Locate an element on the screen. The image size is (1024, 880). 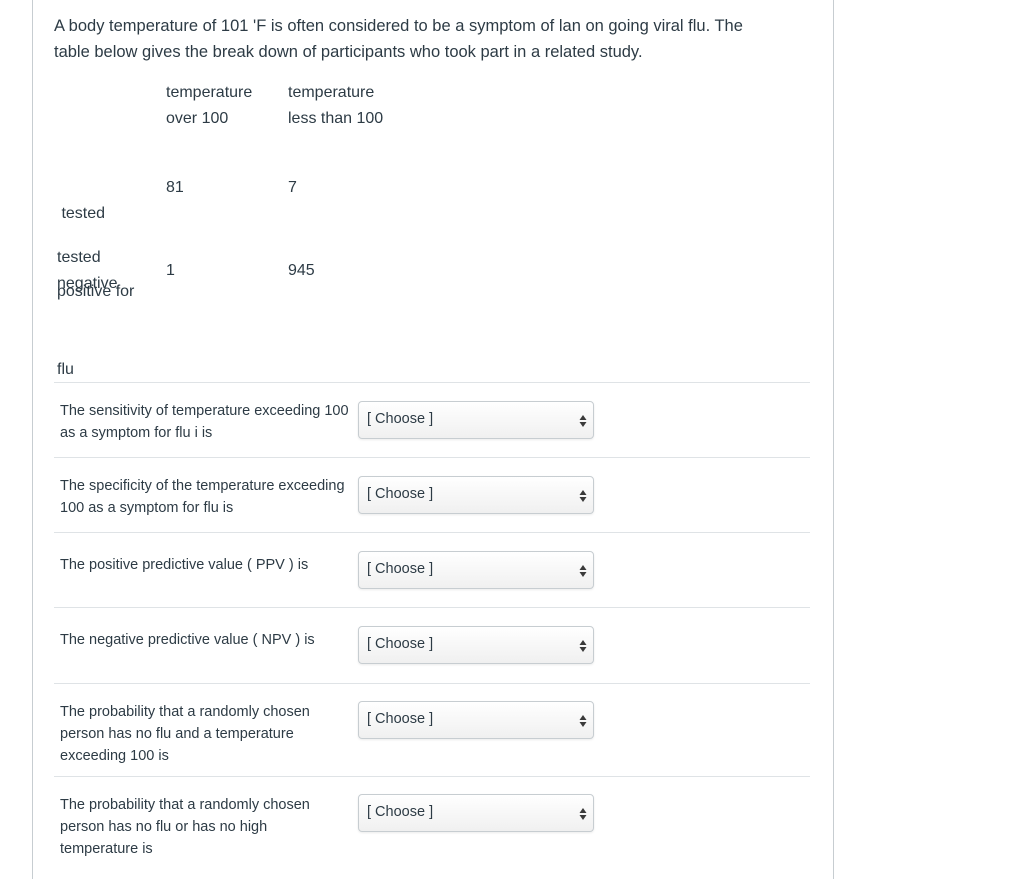
cell-negative-over-100: 1 is located at coordinates (170, 270).